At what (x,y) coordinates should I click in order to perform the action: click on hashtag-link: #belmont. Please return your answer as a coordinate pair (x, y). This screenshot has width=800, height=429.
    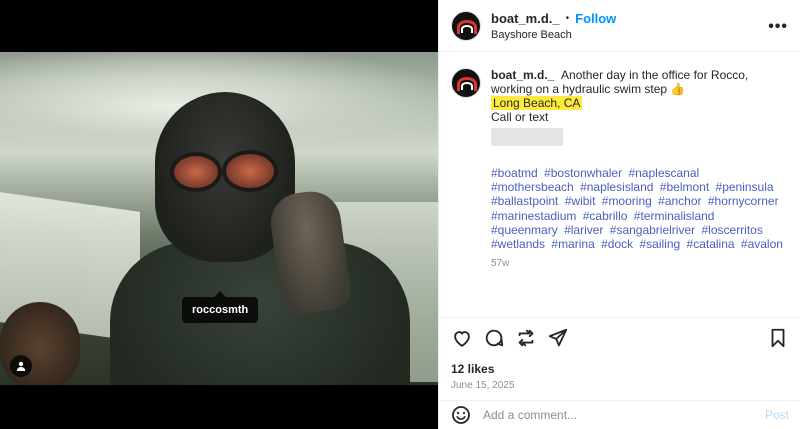
    Looking at the image, I should click on (684, 187).